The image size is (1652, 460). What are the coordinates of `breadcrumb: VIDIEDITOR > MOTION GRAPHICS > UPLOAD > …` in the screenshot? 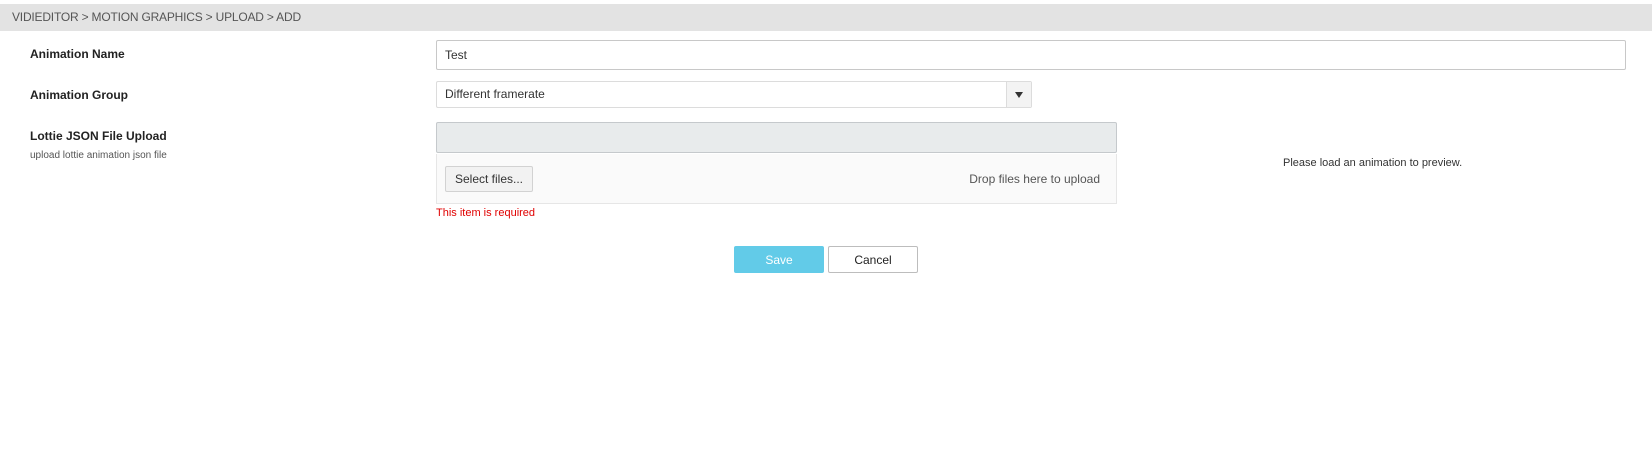 It's located at (826, 17).